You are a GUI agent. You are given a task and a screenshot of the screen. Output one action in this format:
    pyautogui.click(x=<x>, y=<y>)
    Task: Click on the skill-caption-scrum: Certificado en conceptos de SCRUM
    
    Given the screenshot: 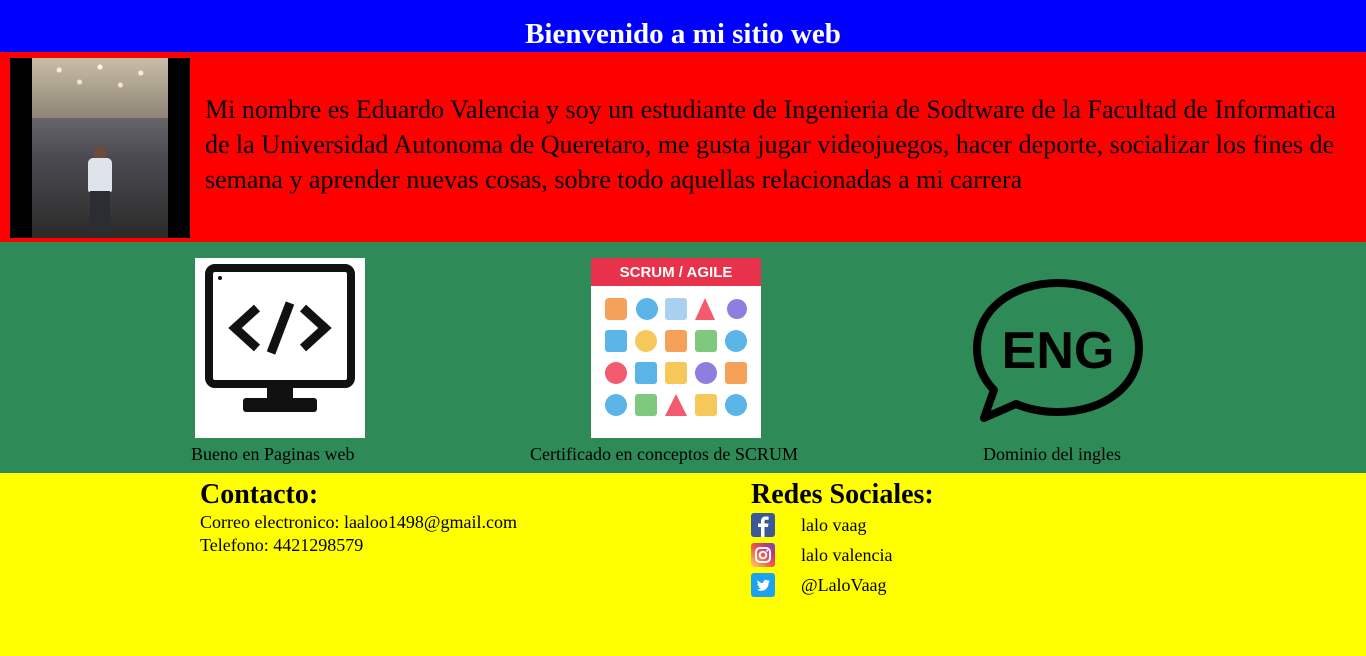 What is the action you would take?
    pyautogui.click(x=664, y=454)
    